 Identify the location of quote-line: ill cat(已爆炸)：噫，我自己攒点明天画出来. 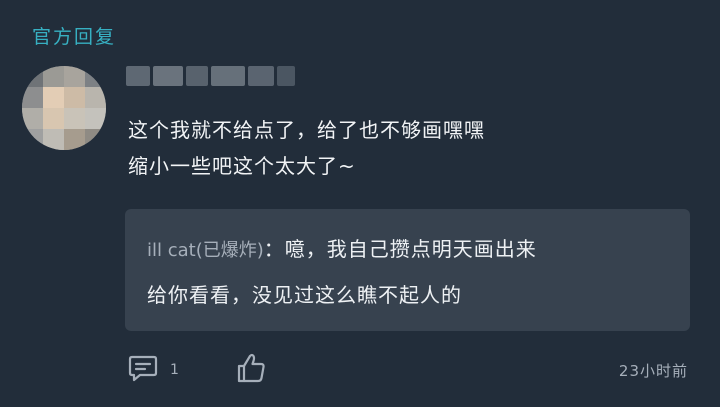
(407, 250).